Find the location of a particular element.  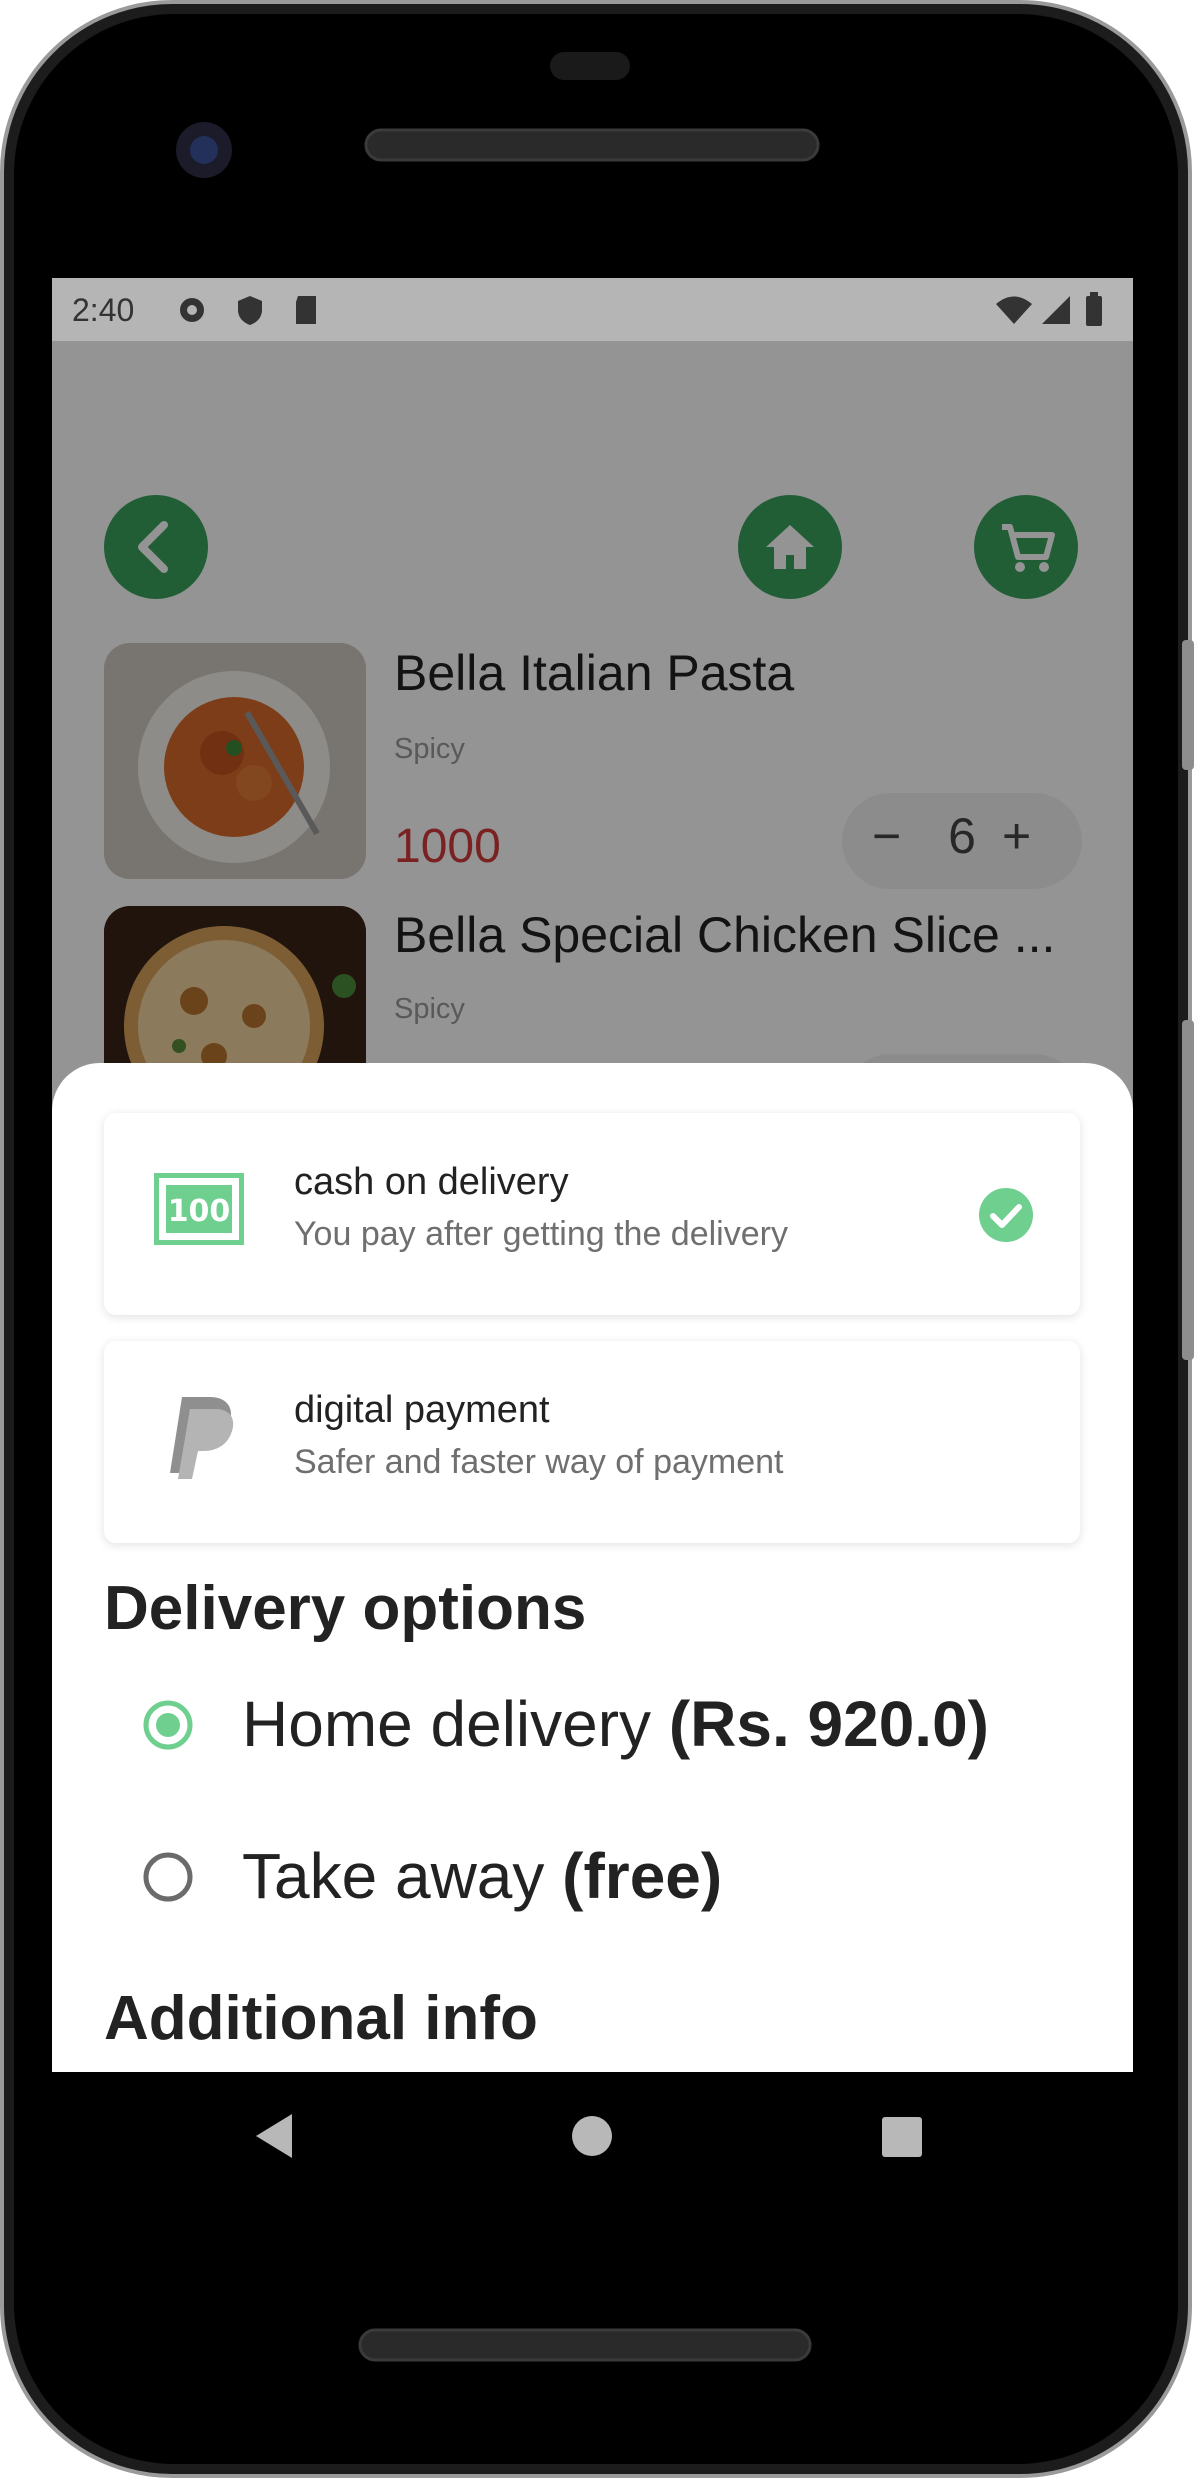

payment-title: digital payment is located at coordinates (422, 1410).